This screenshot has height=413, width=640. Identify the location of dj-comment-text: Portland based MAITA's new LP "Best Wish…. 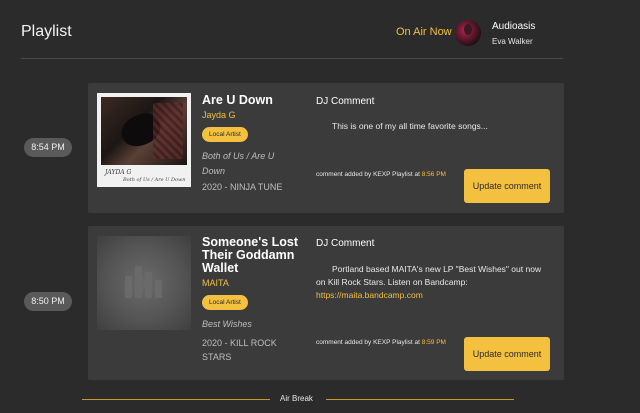
(434, 282).